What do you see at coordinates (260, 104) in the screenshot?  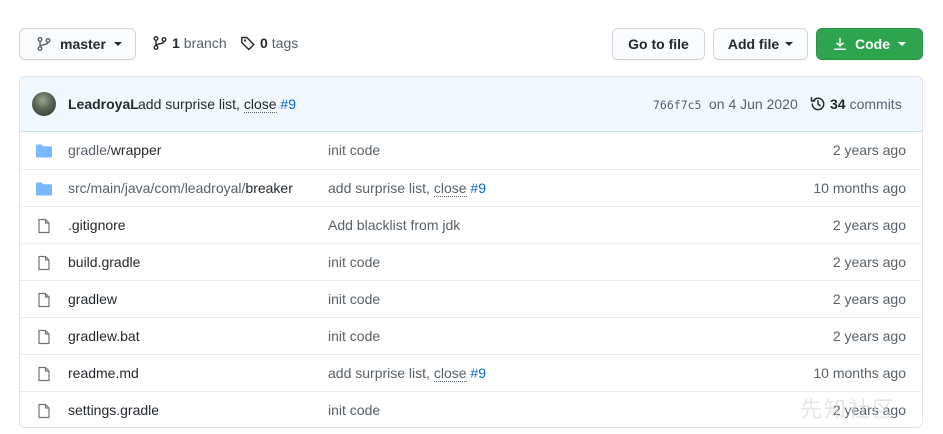 I see `commit-close-word: close` at bounding box center [260, 104].